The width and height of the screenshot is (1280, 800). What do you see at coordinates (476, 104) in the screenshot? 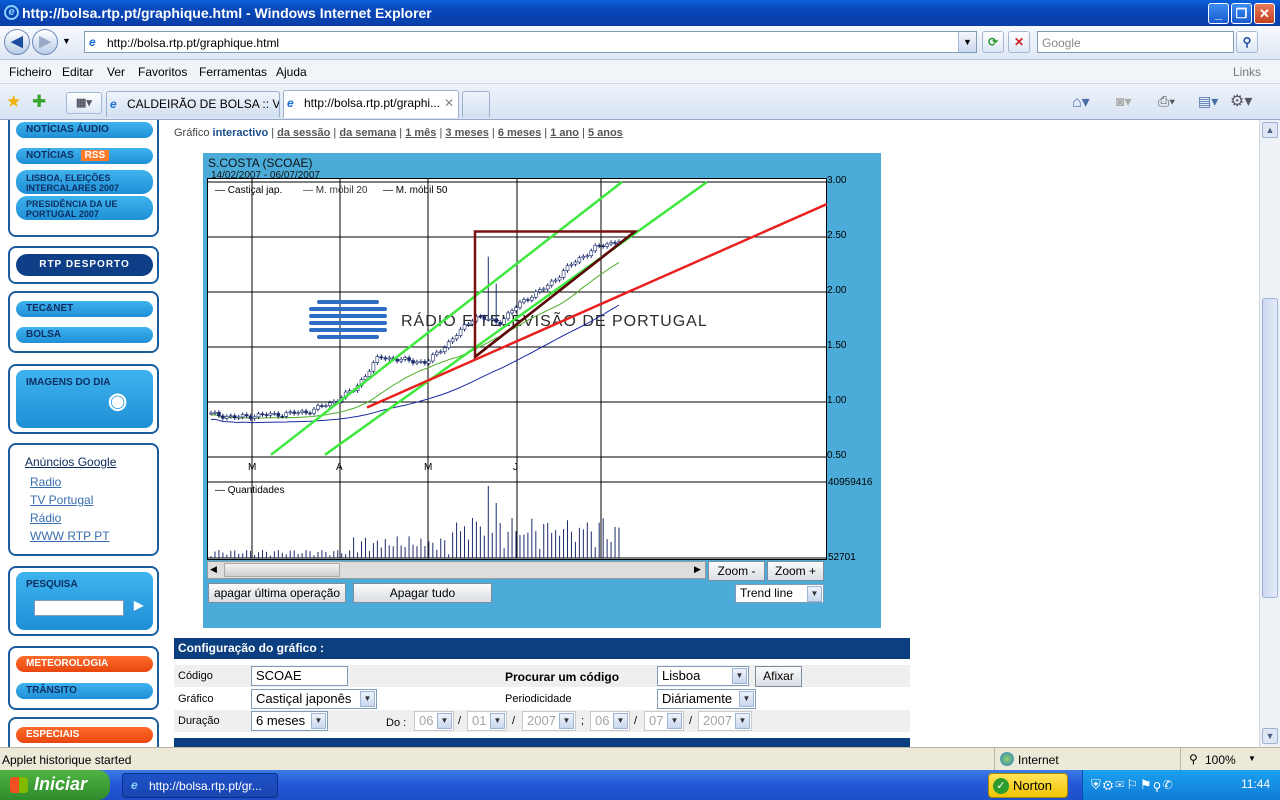
I see `new-tab-button` at bounding box center [476, 104].